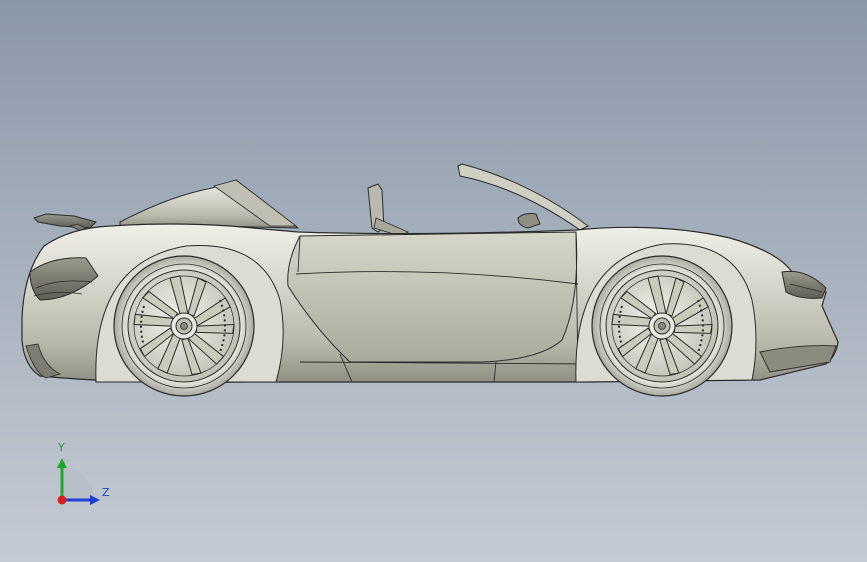 This screenshot has width=867, height=562. What do you see at coordinates (106, 492) in the screenshot?
I see `z-axis-label: Z` at bounding box center [106, 492].